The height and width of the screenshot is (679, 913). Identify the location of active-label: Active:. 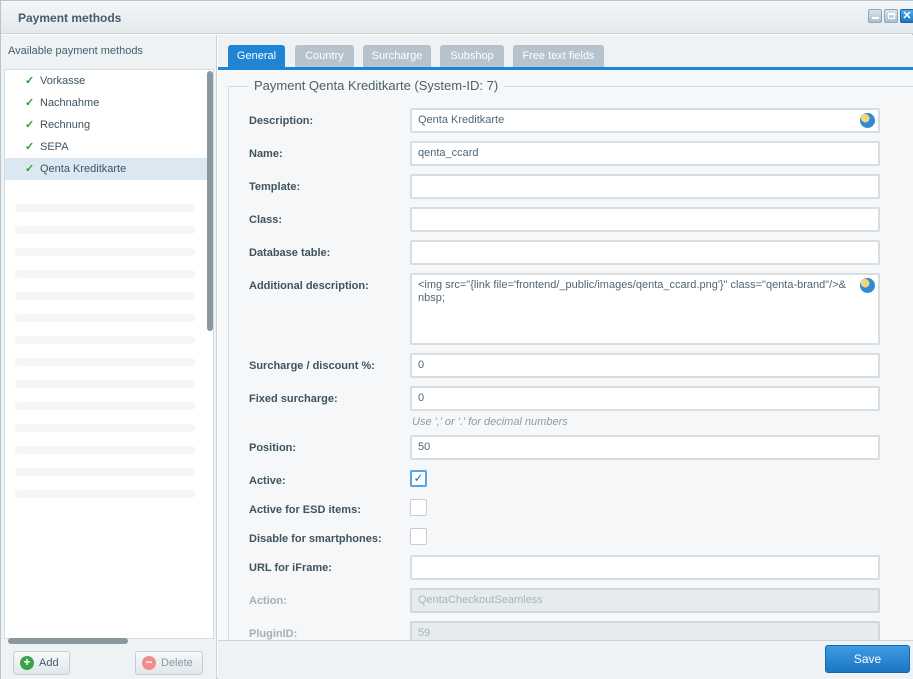
(267, 481).